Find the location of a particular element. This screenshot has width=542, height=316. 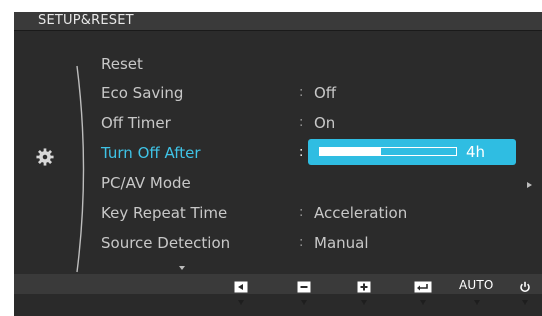

slider-fill is located at coordinates (351, 151).